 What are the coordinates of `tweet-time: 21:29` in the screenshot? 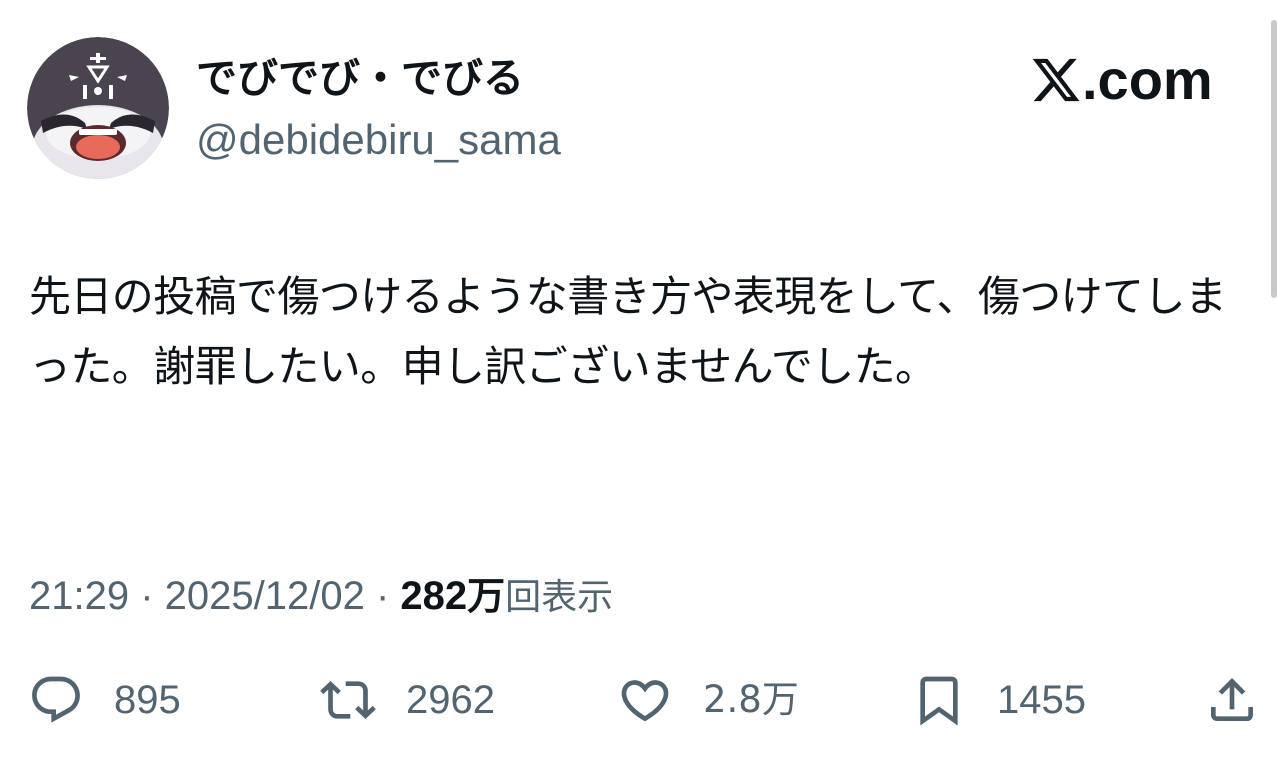 It's located at (79, 596).